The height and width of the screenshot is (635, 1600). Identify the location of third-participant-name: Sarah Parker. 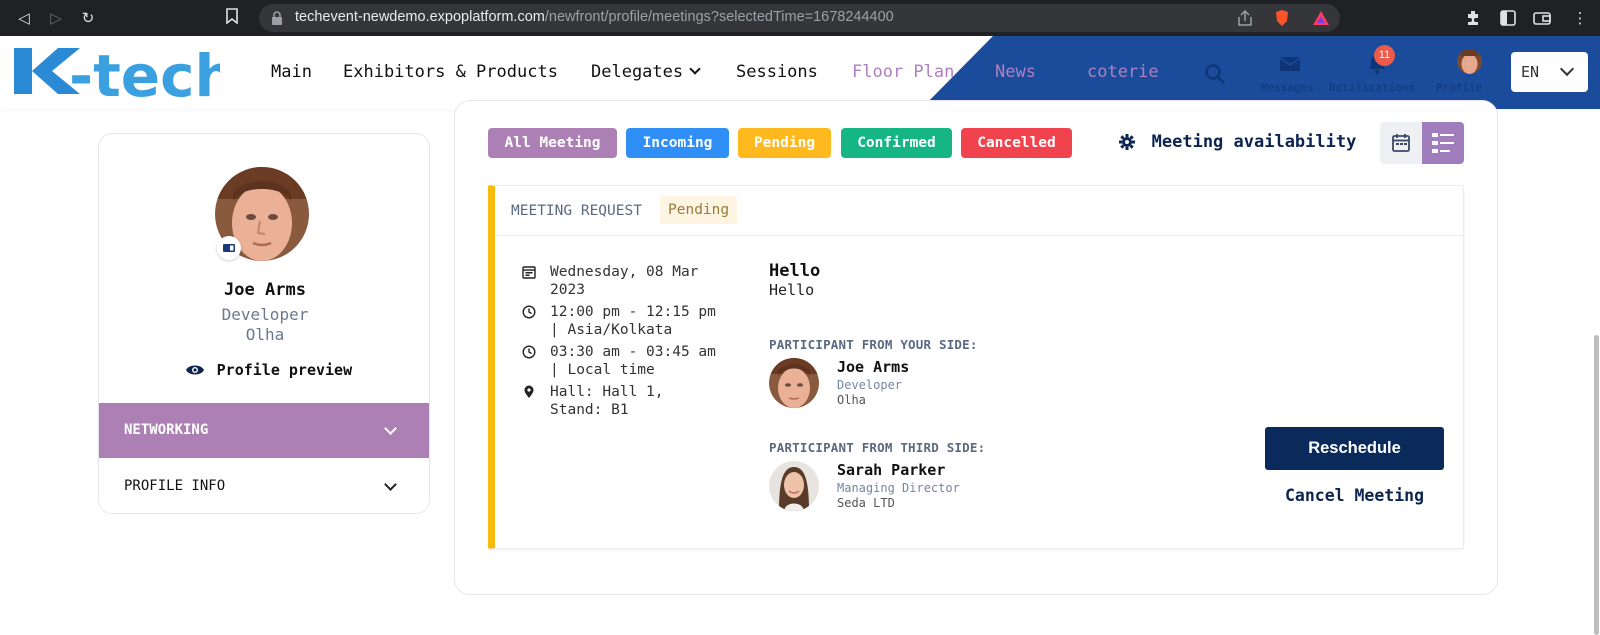
(891, 470).